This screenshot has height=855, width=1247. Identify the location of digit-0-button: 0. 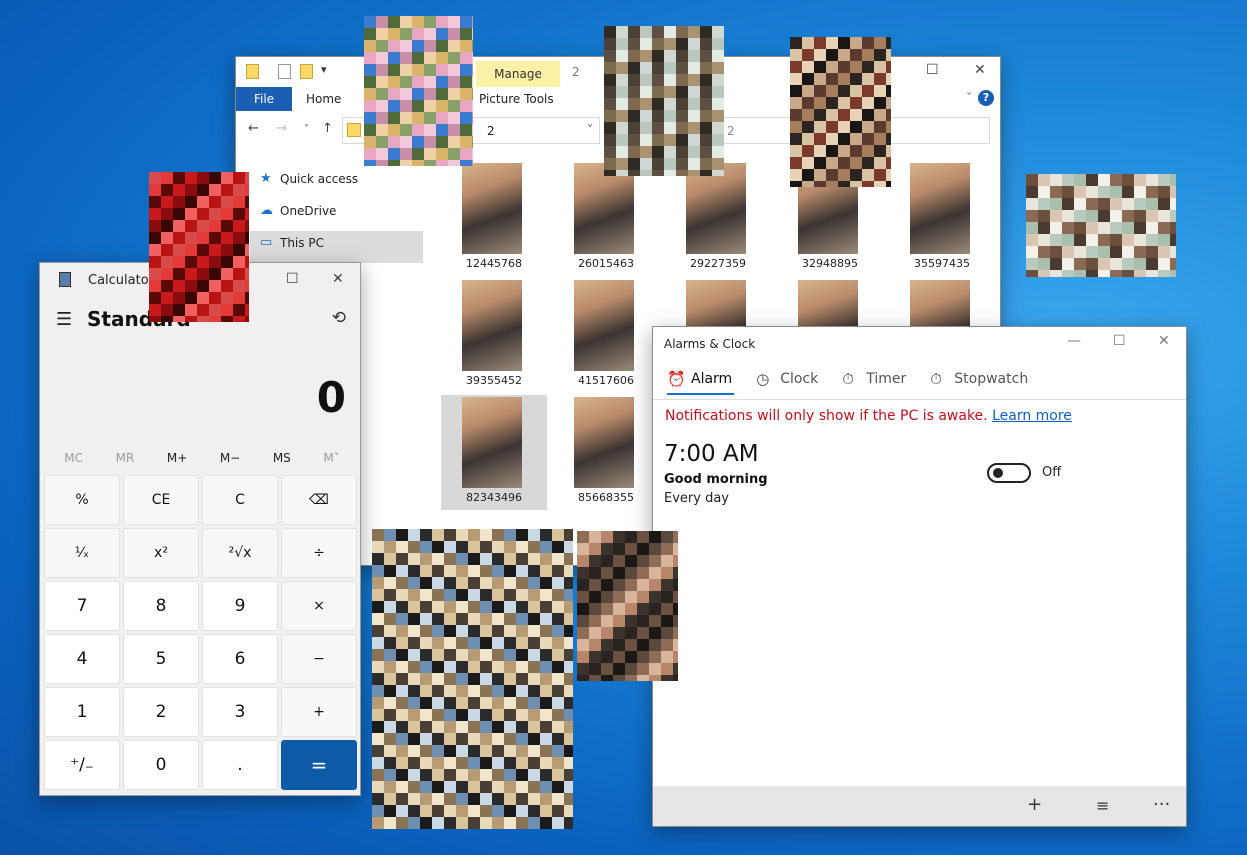
(161, 765).